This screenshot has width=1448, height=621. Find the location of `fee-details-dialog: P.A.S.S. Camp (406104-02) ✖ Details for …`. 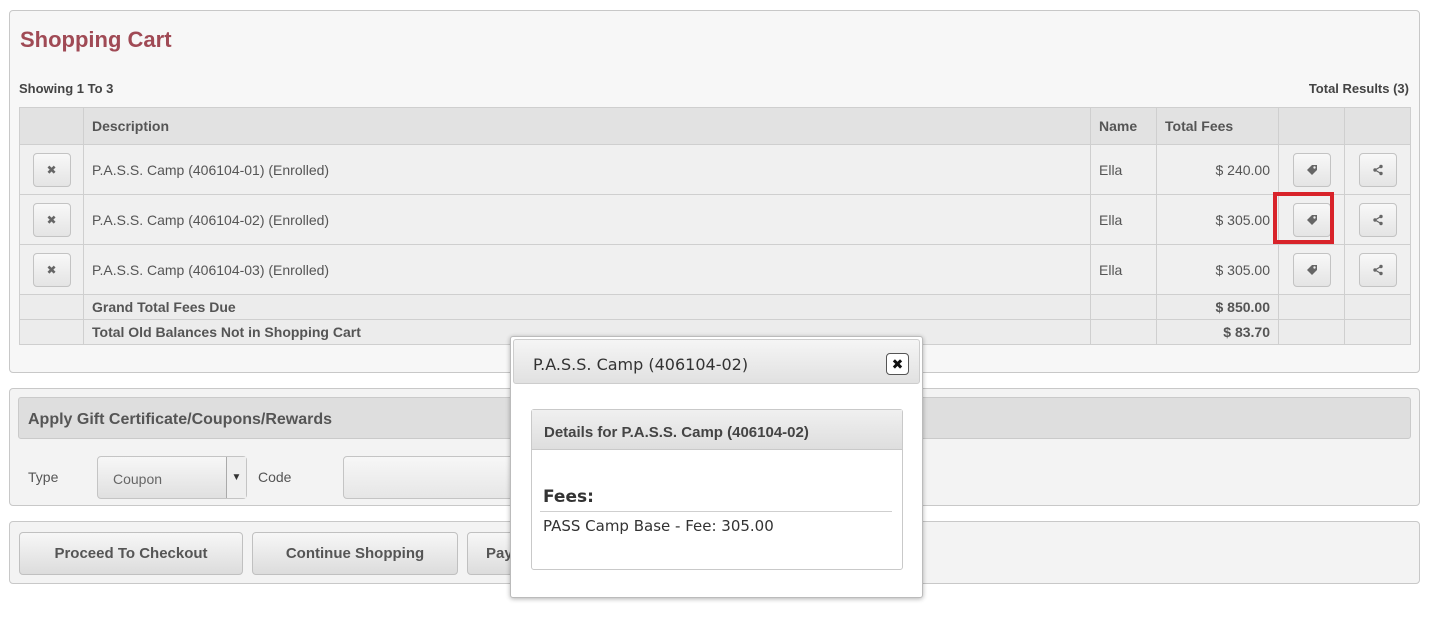

fee-details-dialog: P.A.S.S. Camp (406104-02) ✖ Details for … is located at coordinates (716, 467).